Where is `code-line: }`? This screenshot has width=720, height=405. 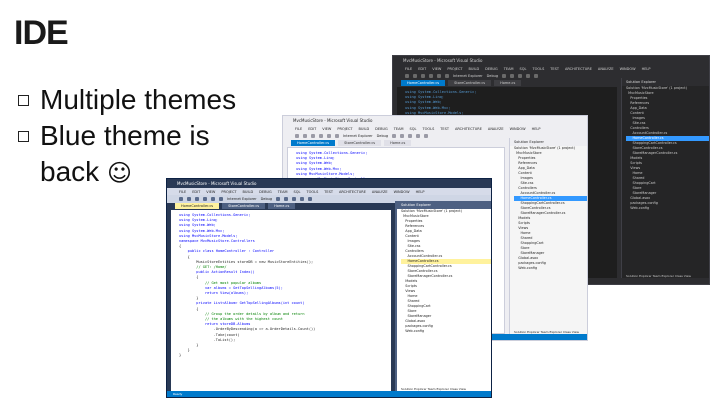
code-line: } is located at coordinates (180, 355).